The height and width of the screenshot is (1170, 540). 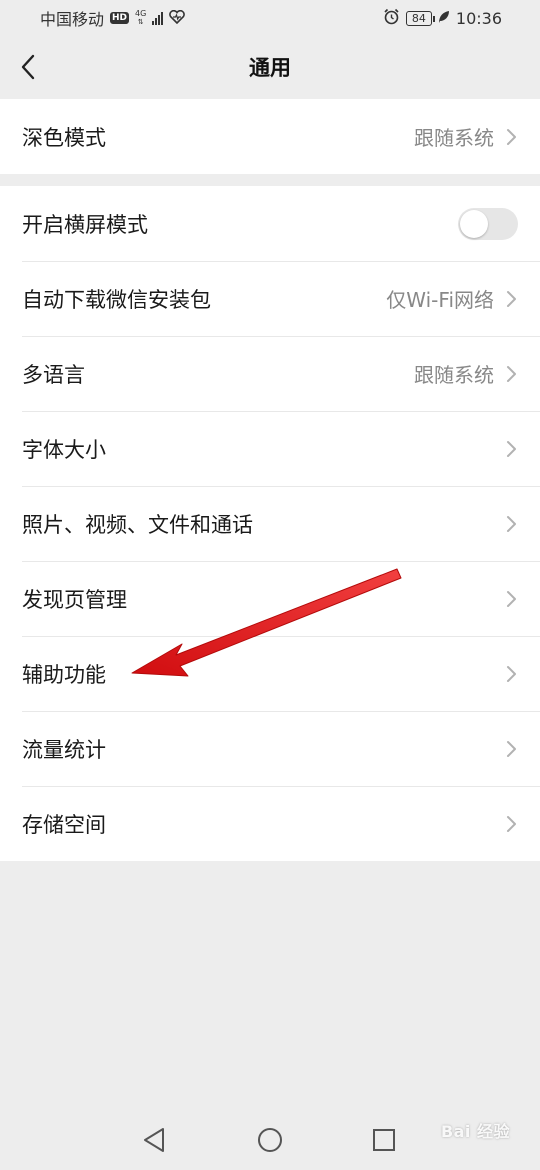 What do you see at coordinates (64, 824) in the screenshot?
I see `storage-label: 存储空间` at bounding box center [64, 824].